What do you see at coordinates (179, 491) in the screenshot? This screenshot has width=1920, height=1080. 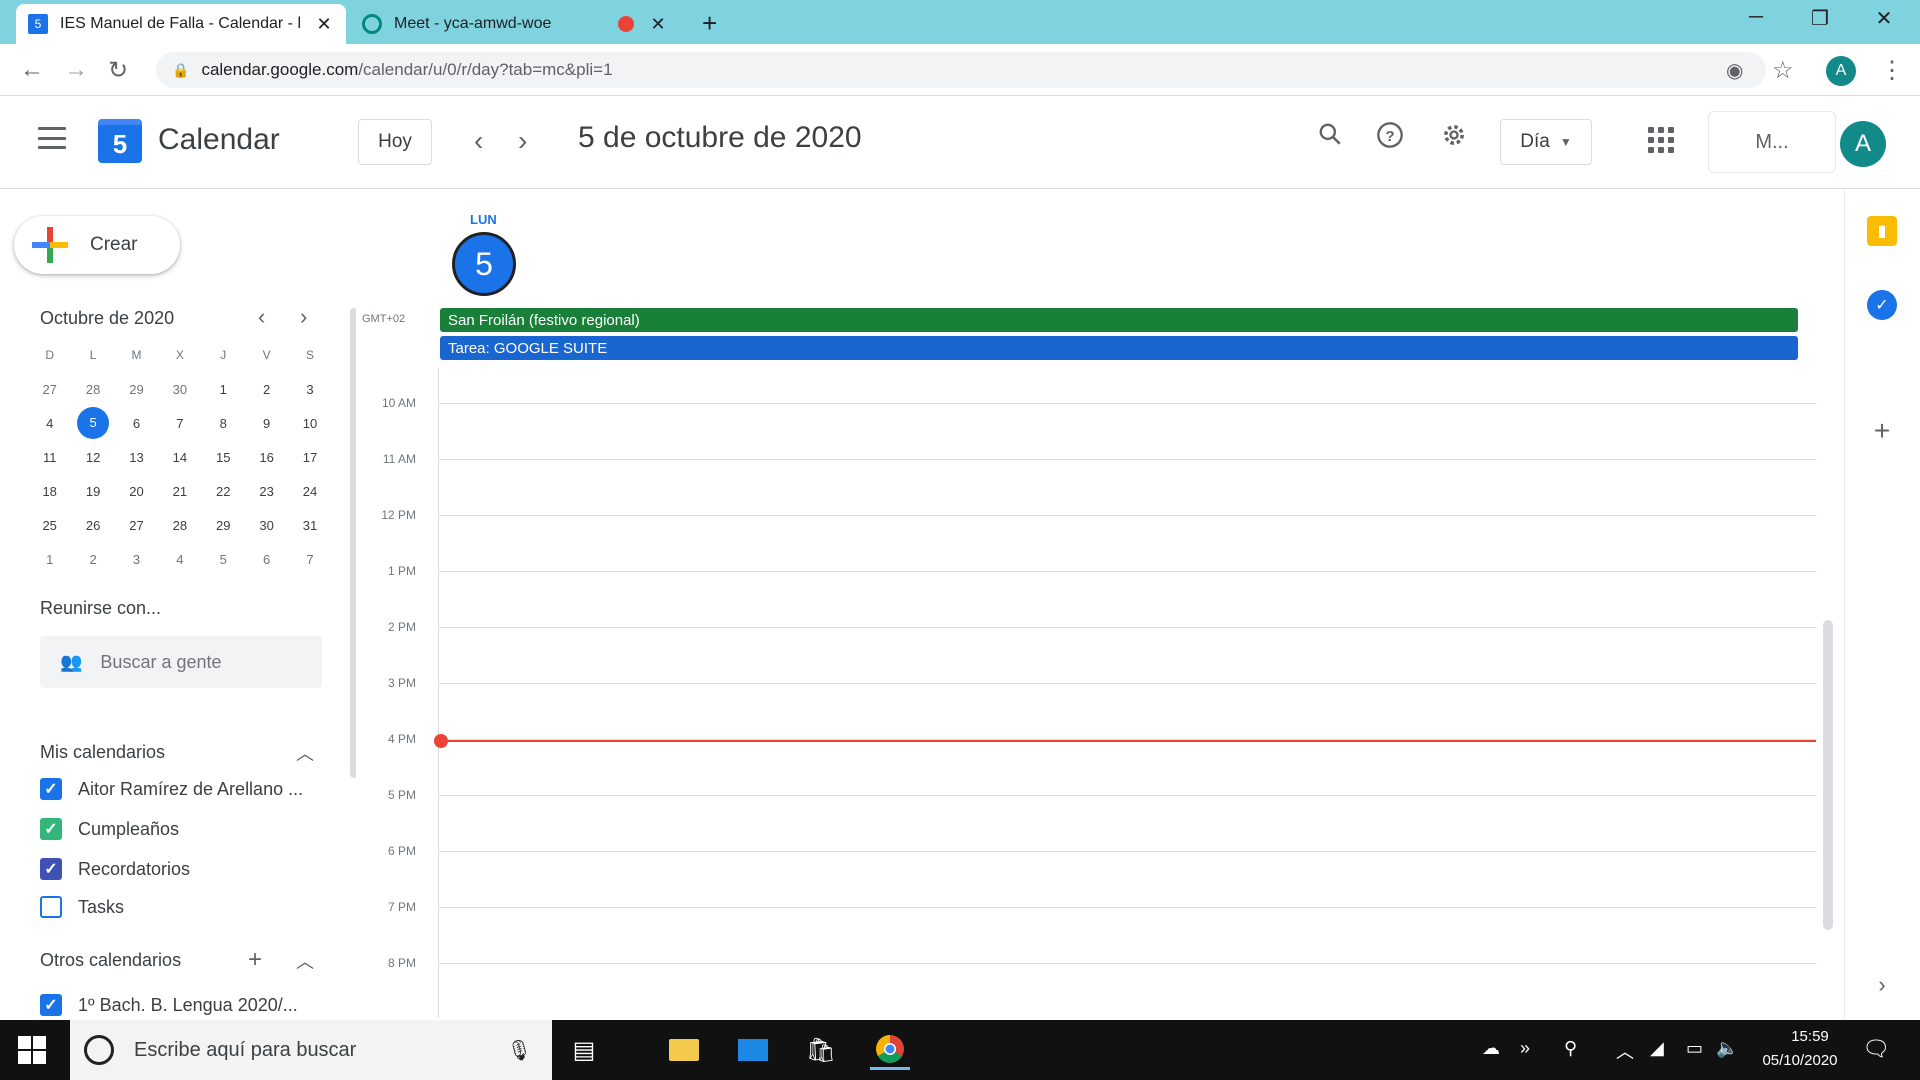 I see `mini-day: 21` at bounding box center [179, 491].